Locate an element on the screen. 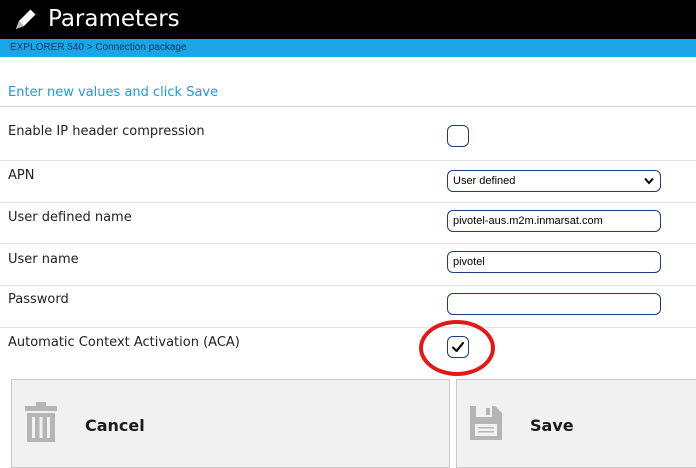  title-bar: Parameters is located at coordinates (348, 19).